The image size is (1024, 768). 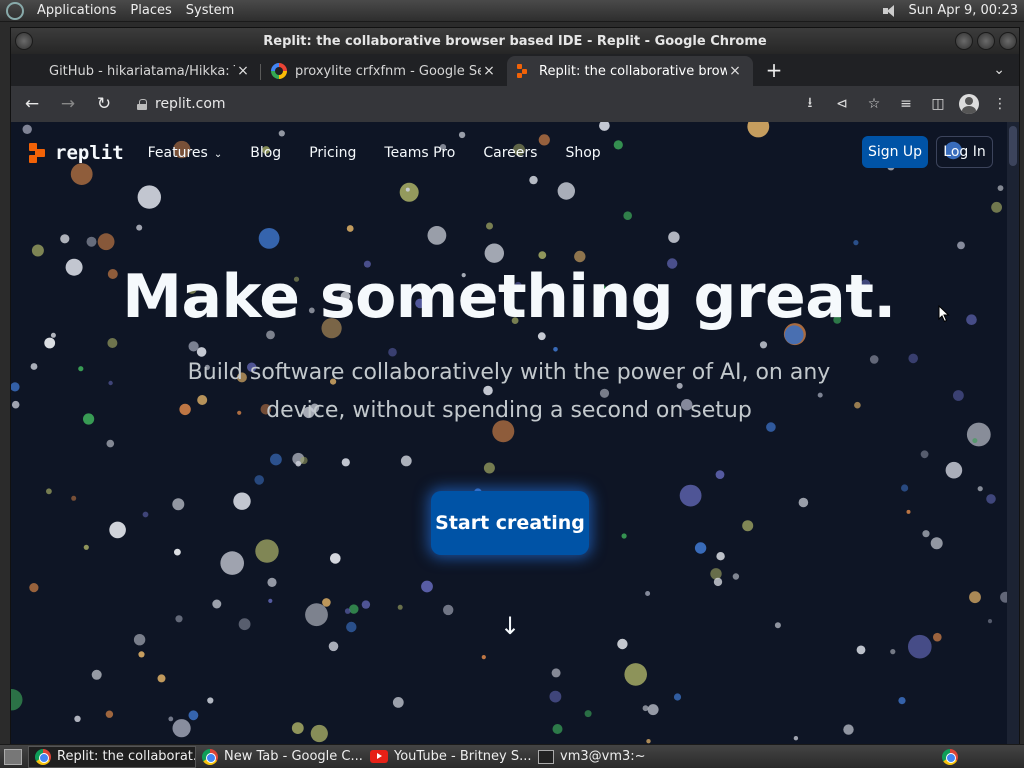 What do you see at coordinates (138, 71) in the screenshot?
I see `tab-github: GitHub - hikariatama/Hikka: T ×` at bounding box center [138, 71].